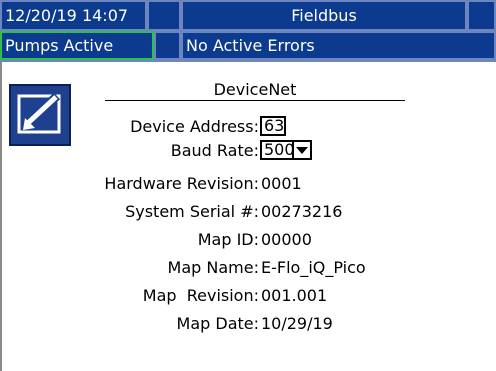 Image resolution: width=496 pixels, height=371 pixels. Describe the element at coordinates (213, 267) in the screenshot. I see `map-name-label: Map Name:` at that location.